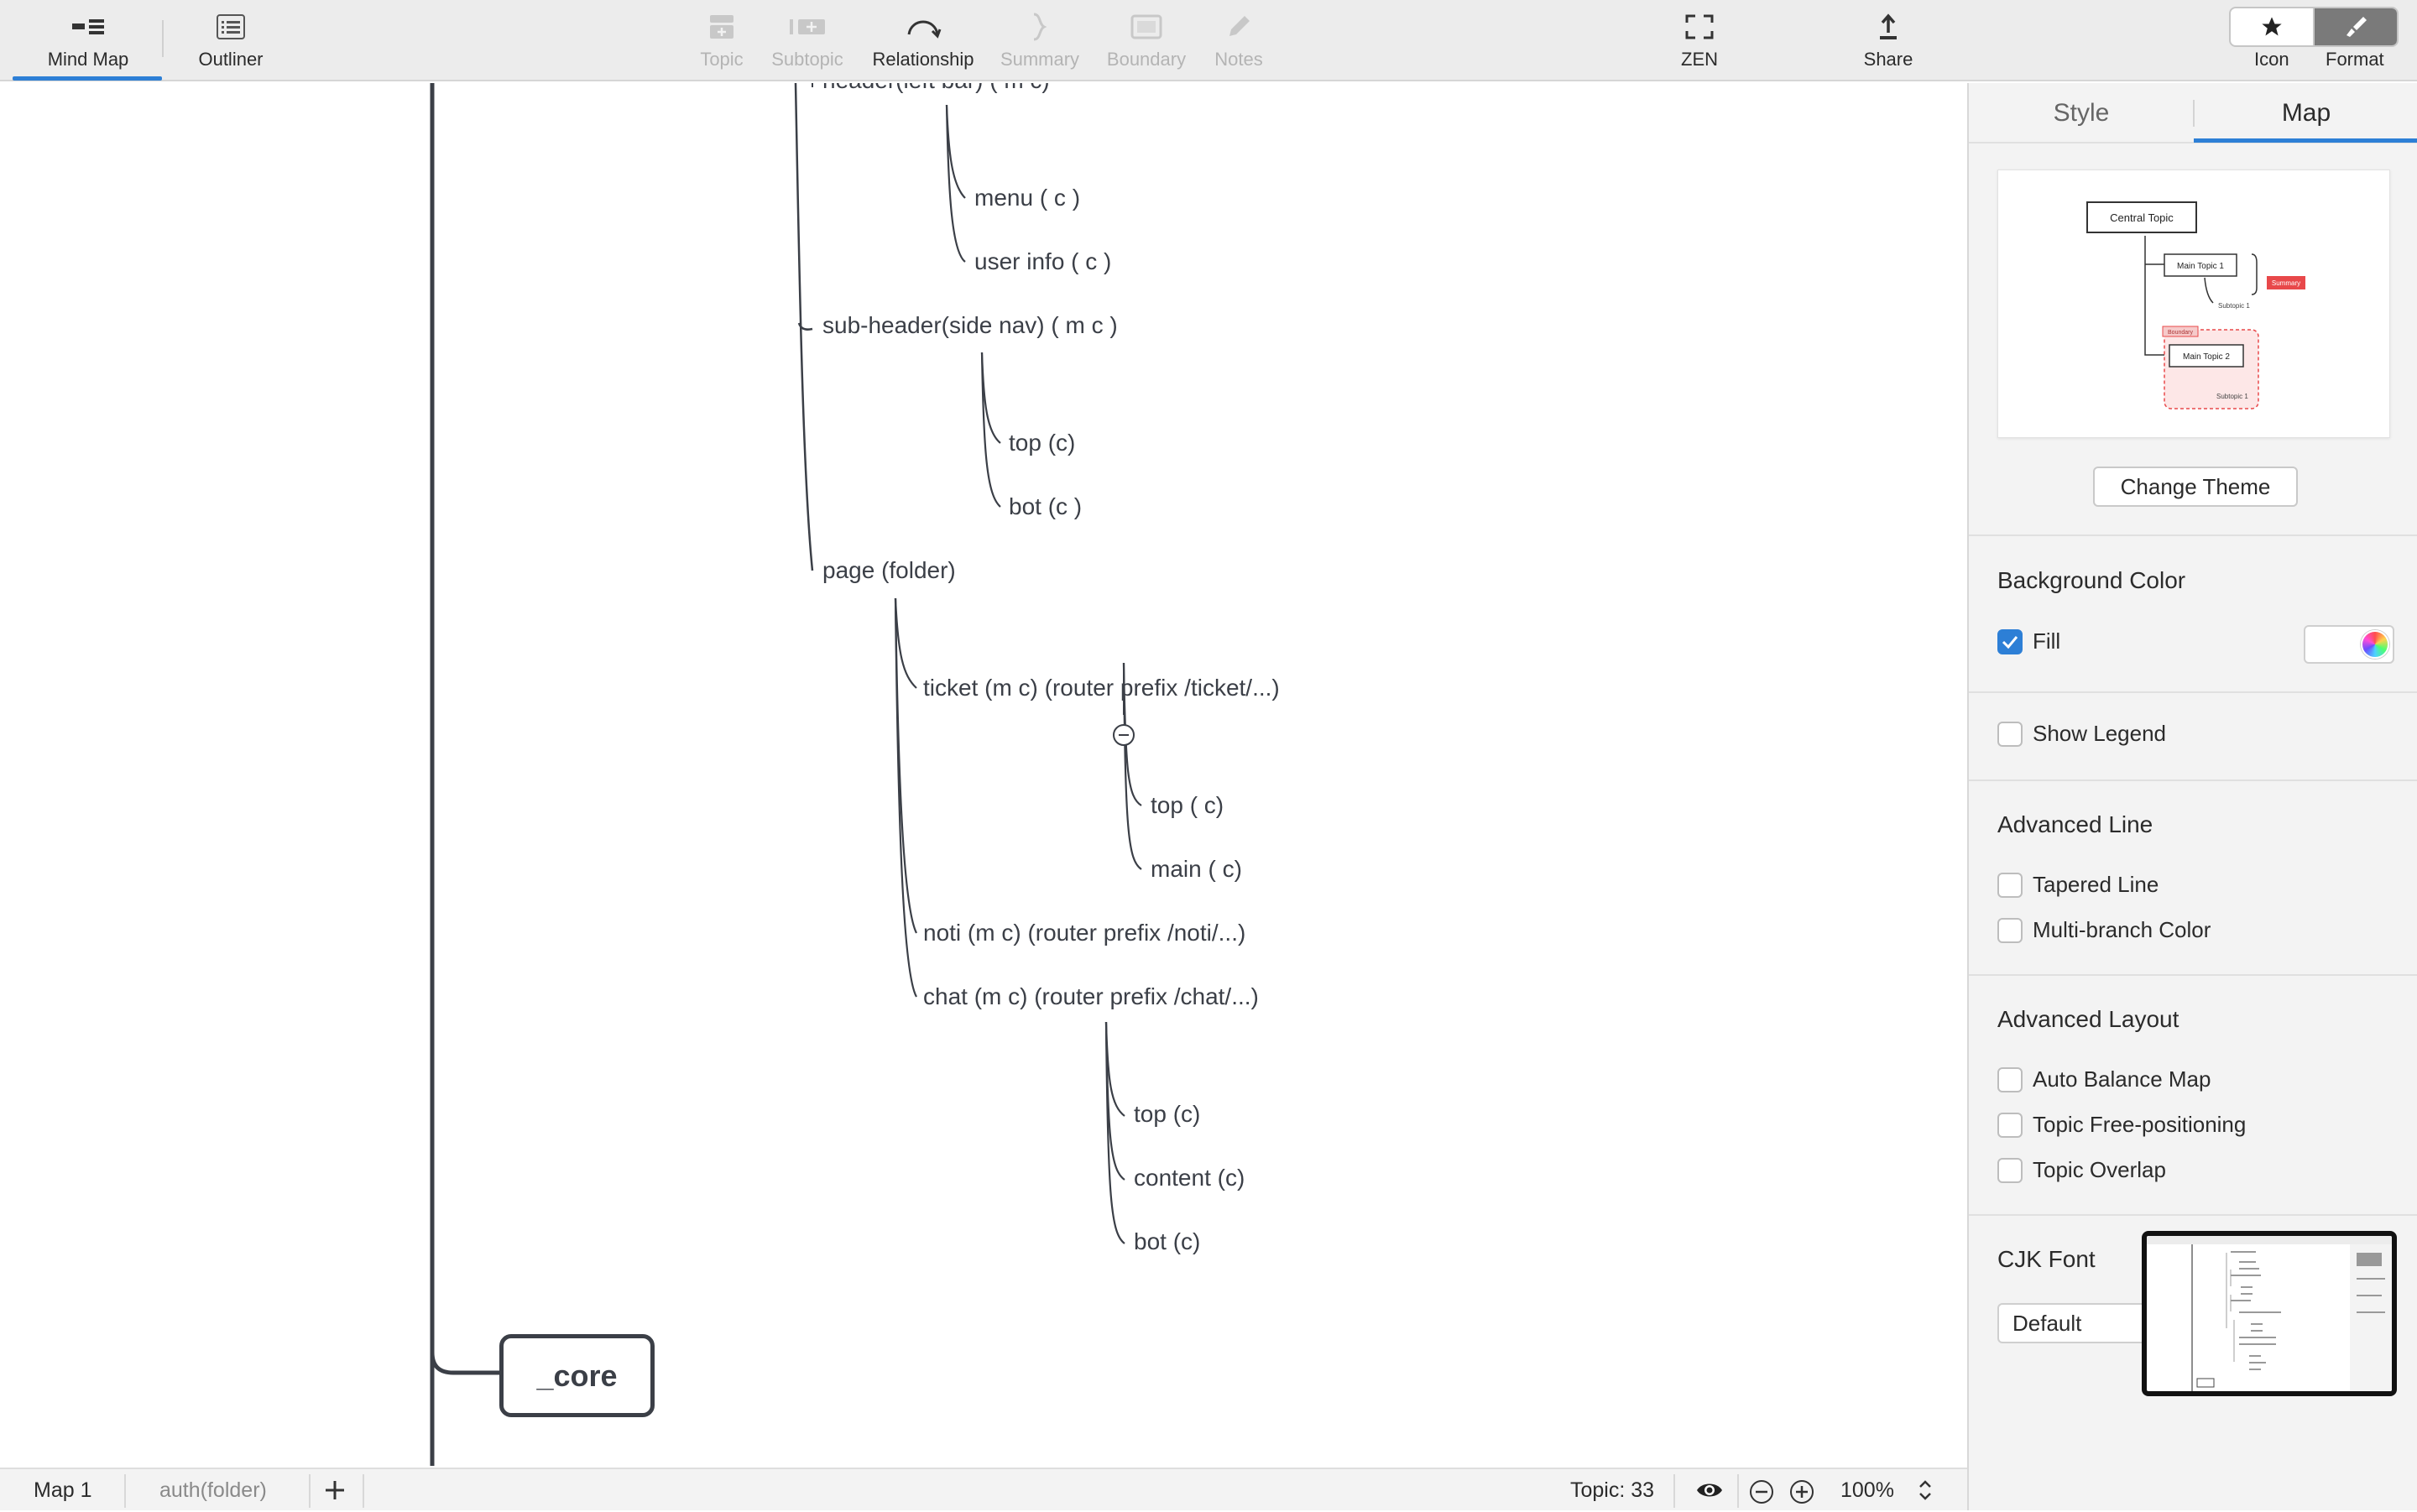 The width and height of the screenshot is (2417, 1512). What do you see at coordinates (807, 42) in the screenshot?
I see `subtopic-button: Subtopic` at bounding box center [807, 42].